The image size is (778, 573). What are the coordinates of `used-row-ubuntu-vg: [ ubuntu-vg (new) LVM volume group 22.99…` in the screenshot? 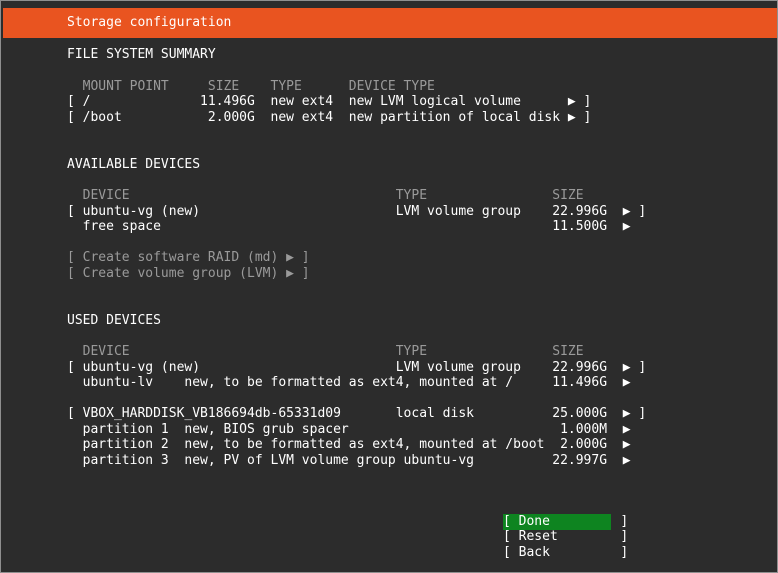 It's located at (356, 368).